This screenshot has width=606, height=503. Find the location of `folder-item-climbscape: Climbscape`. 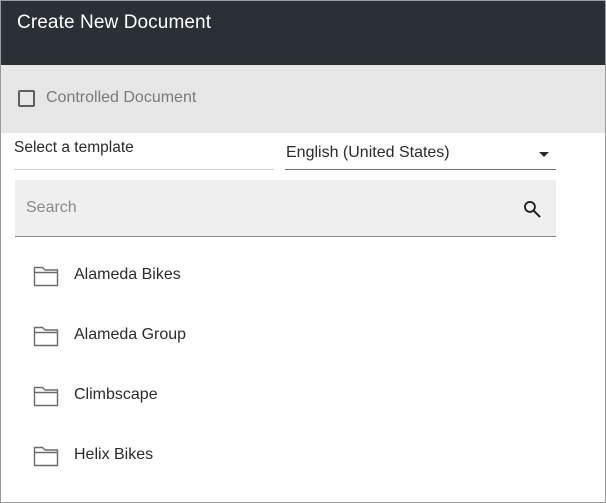

folder-item-climbscape: Climbscape is located at coordinates (303, 395).